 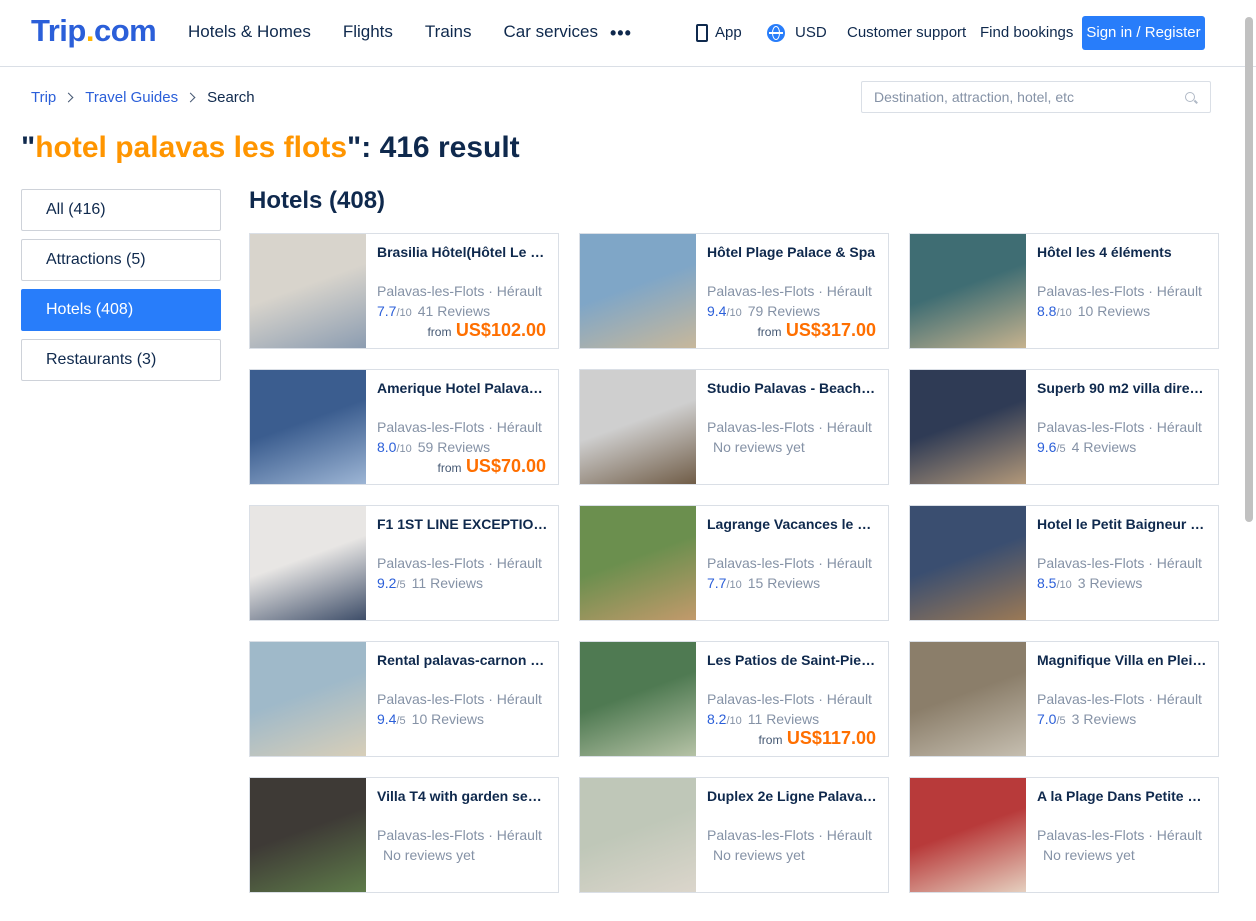 I want to click on filter-all: All (416), so click(x=121, y=210).